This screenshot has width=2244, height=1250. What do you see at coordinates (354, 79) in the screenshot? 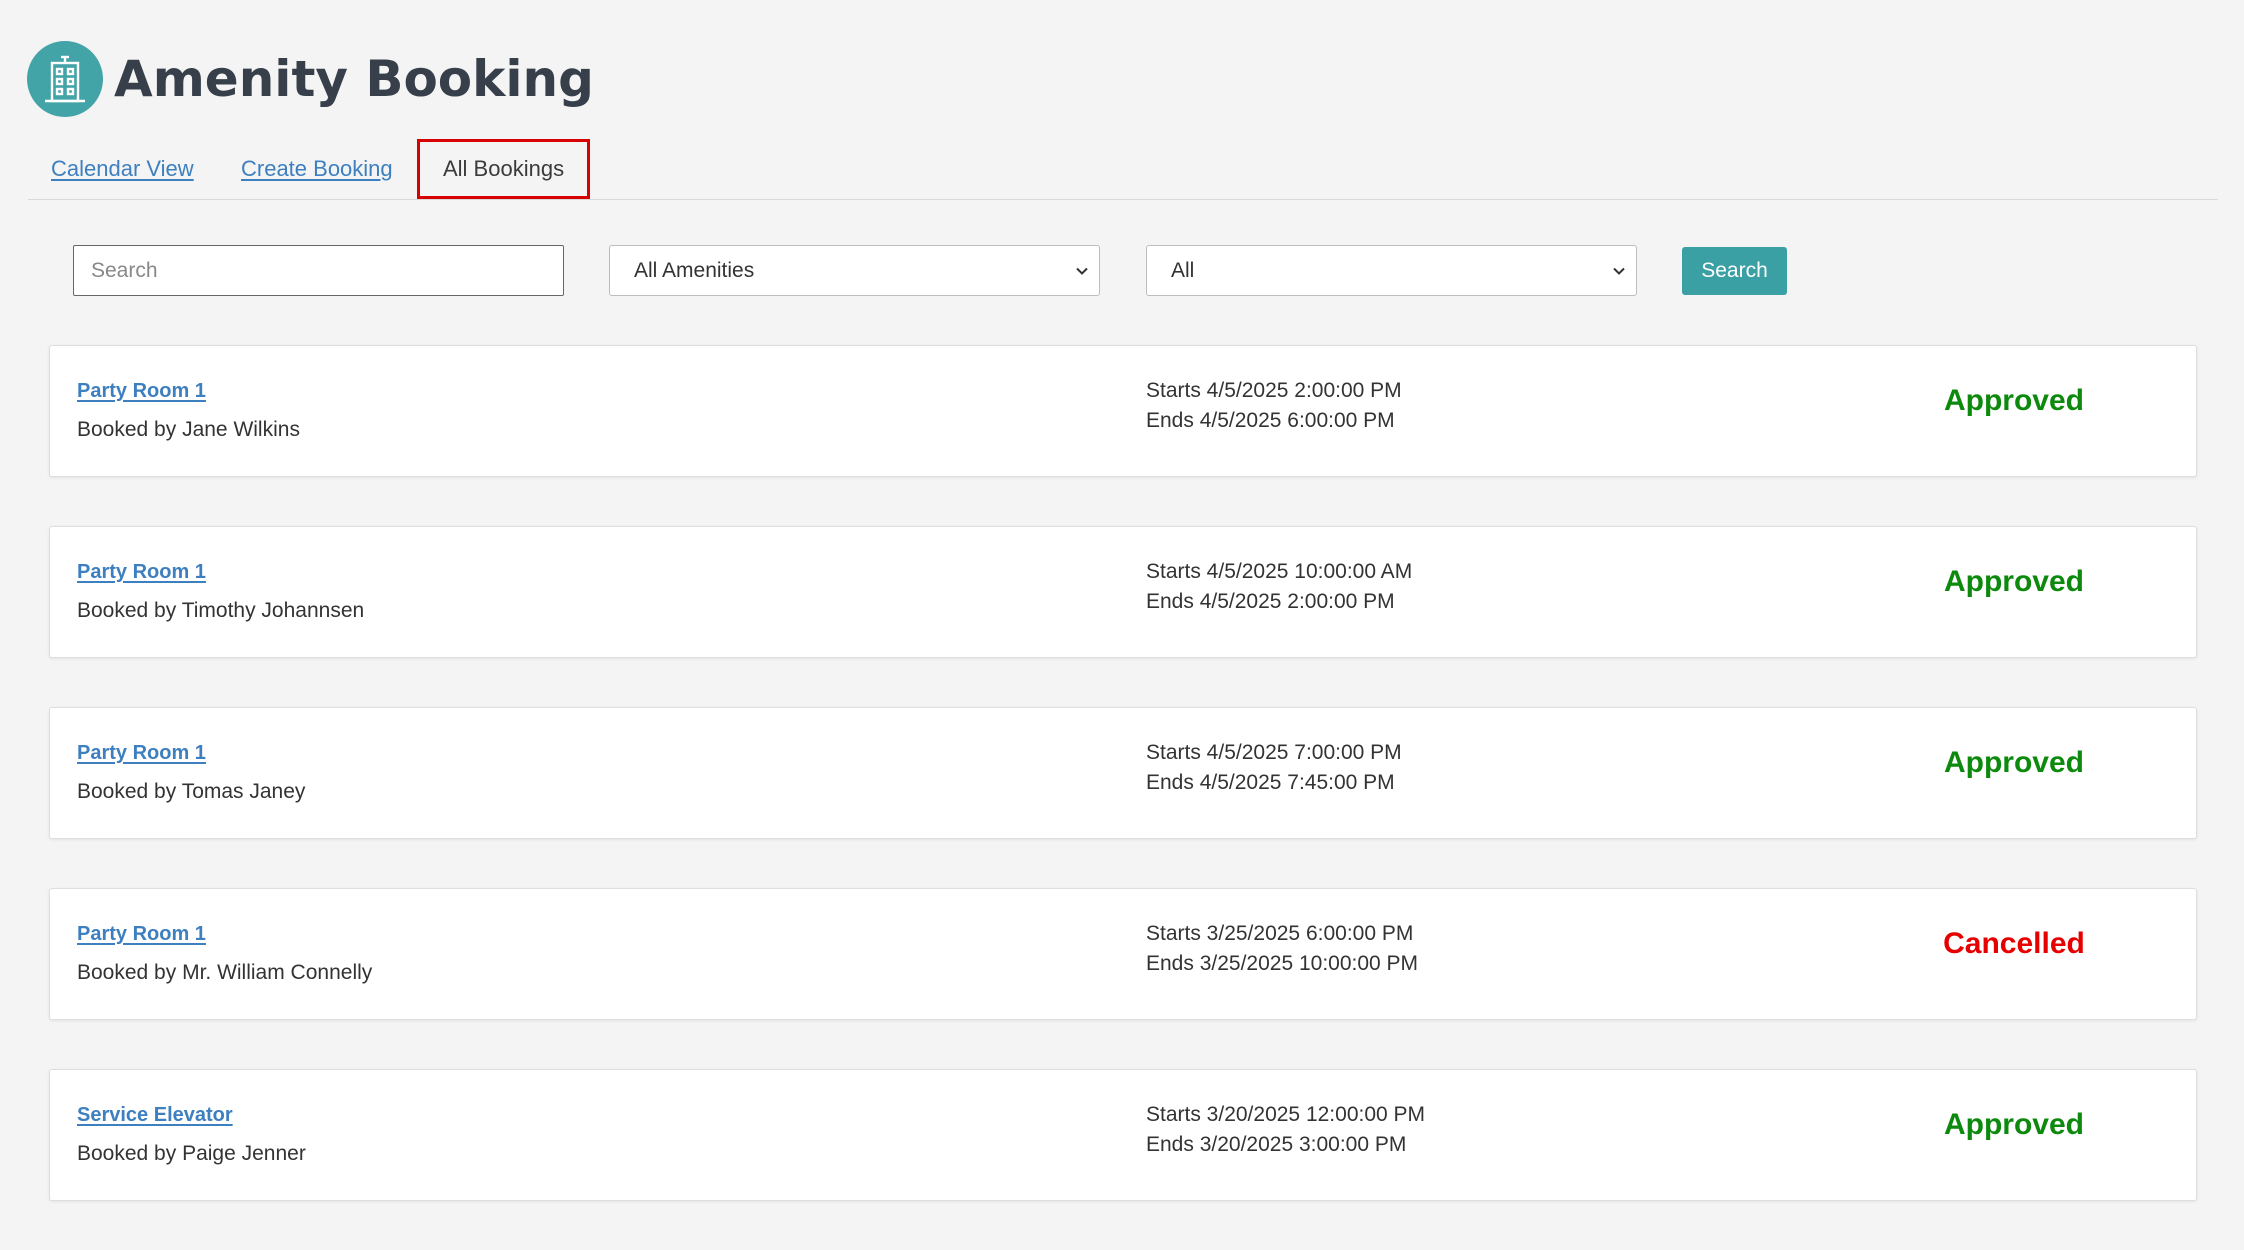
I see `app-title: Amenity Booking` at bounding box center [354, 79].